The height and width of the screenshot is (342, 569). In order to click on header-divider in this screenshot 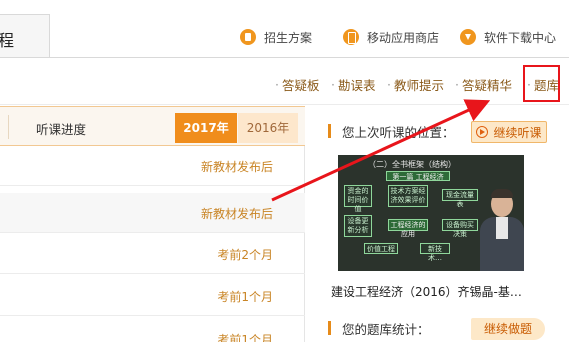, I will do `click(284, 57)`.